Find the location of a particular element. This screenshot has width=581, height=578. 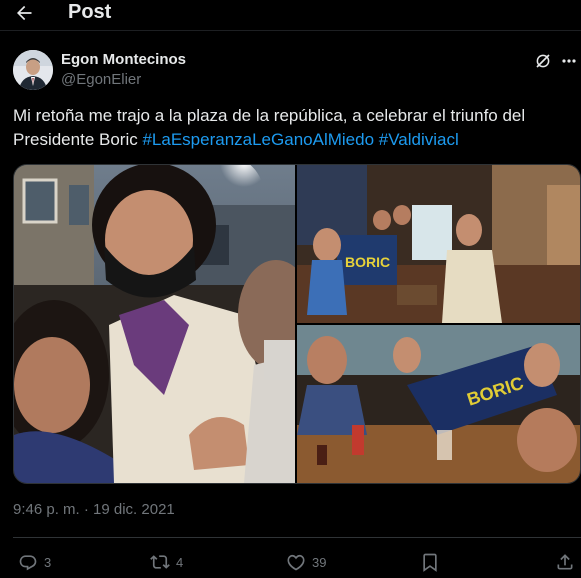

repost-button: 4 is located at coordinates (166, 562).